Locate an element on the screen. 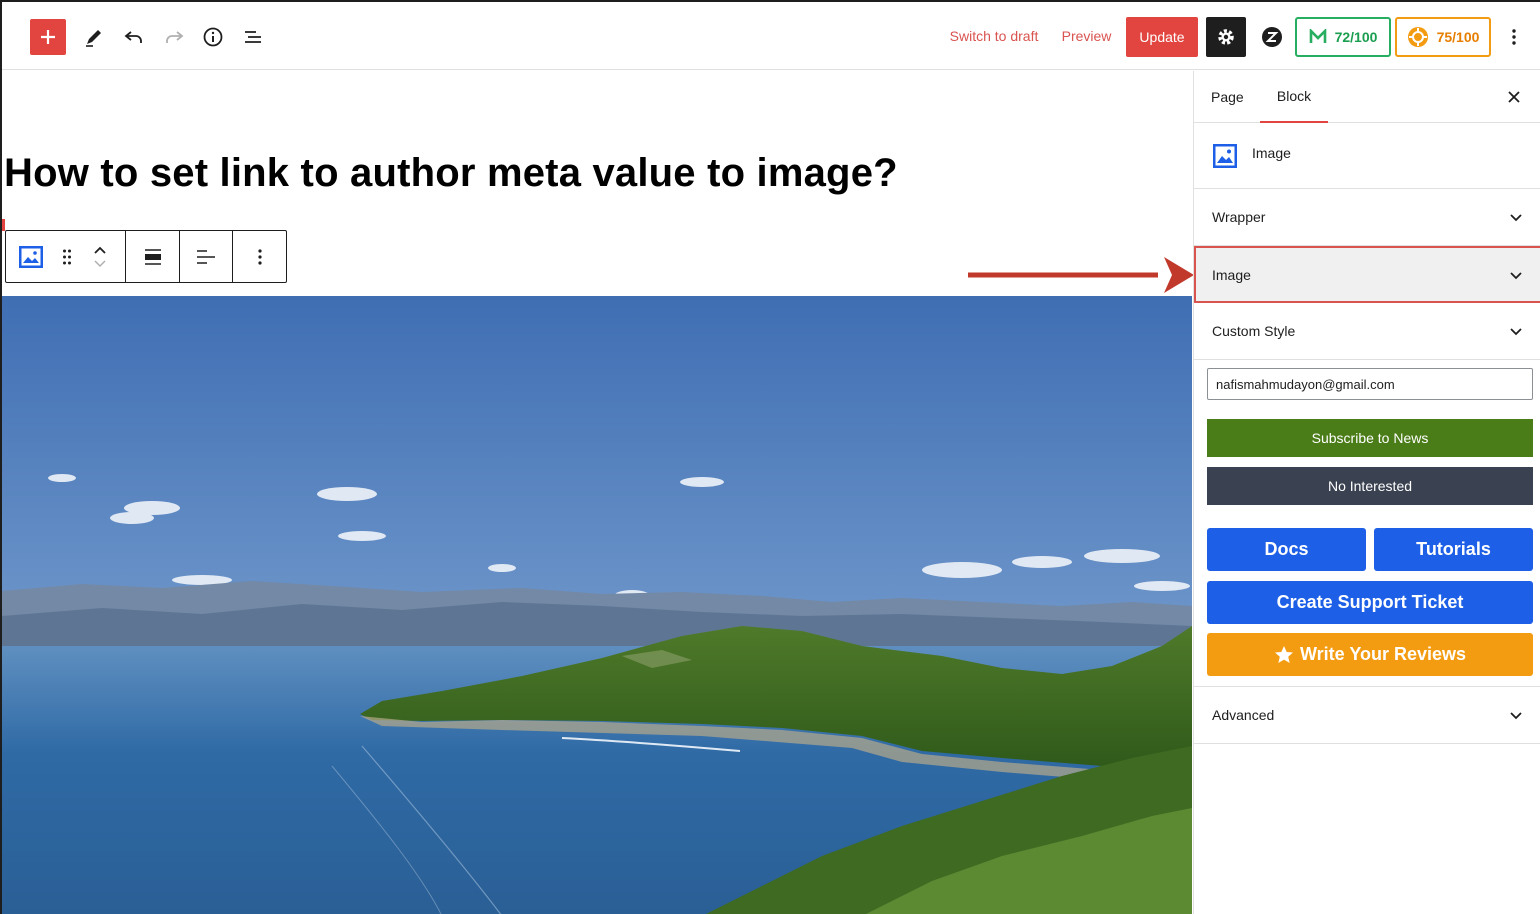 The height and width of the screenshot is (914, 1540). redo-icon is located at coordinates (175, 37).